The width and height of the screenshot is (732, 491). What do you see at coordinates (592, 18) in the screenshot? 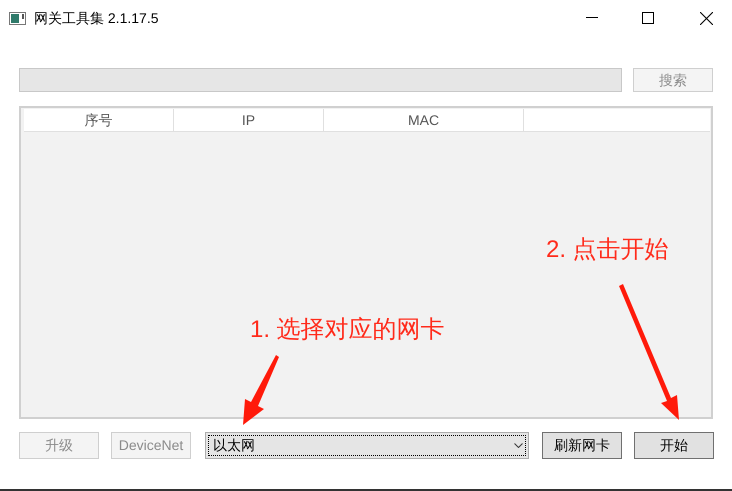
I see `minimize-icon` at bounding box center [592, 18].